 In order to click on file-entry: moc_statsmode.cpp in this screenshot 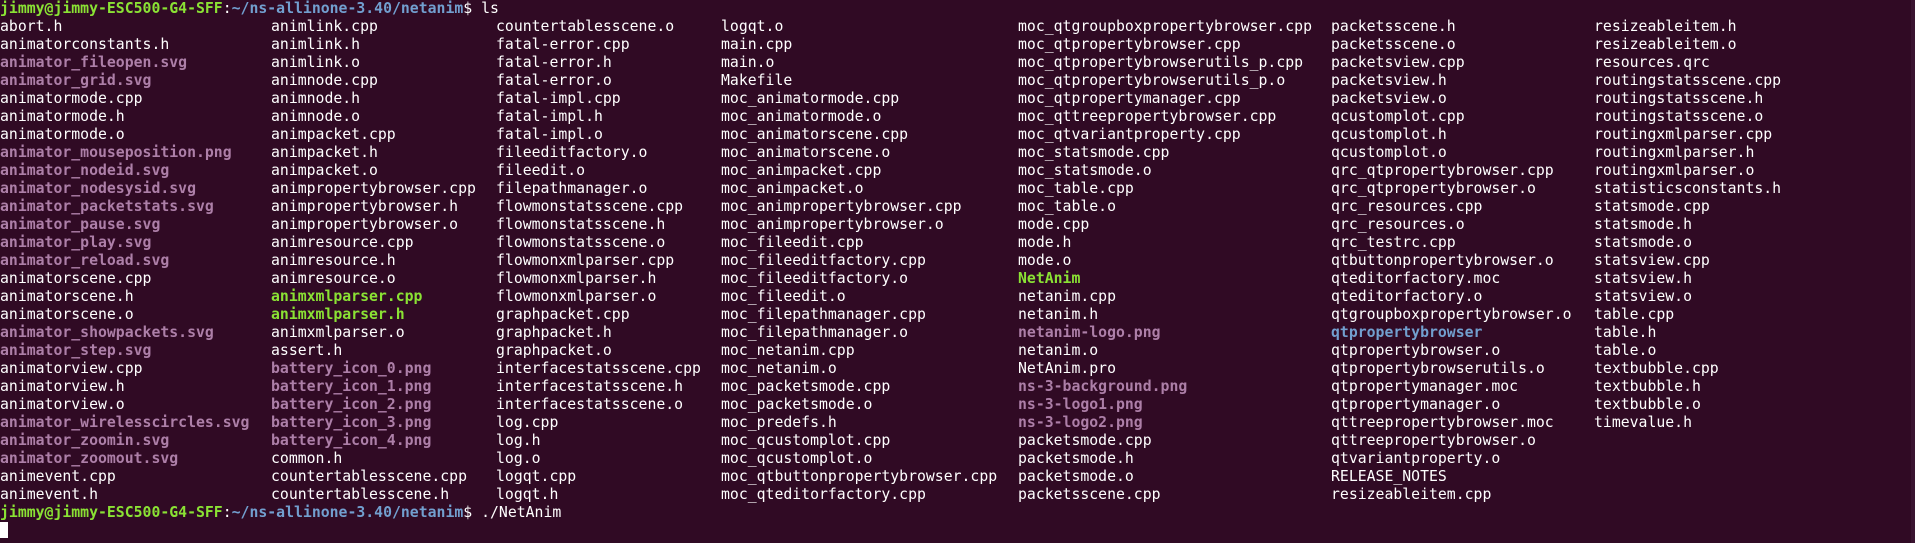, I will do `click(1094, 152)`.